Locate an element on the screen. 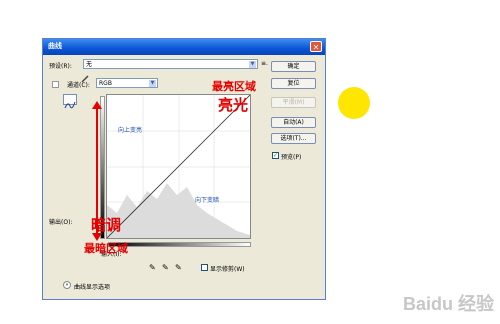 The height and width of the screenshot is (324, 500). channel-value: RGB is located at coordinates (105, 83).